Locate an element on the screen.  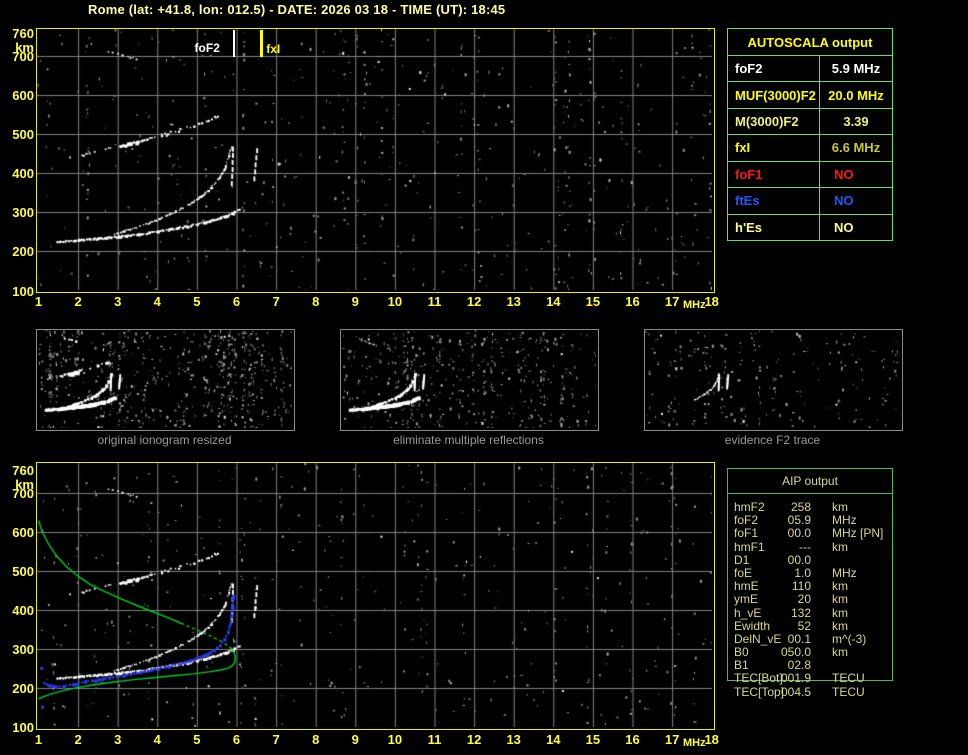
autoscala-row: foF2 5.9 MHz is located at coordinates (810, 69).